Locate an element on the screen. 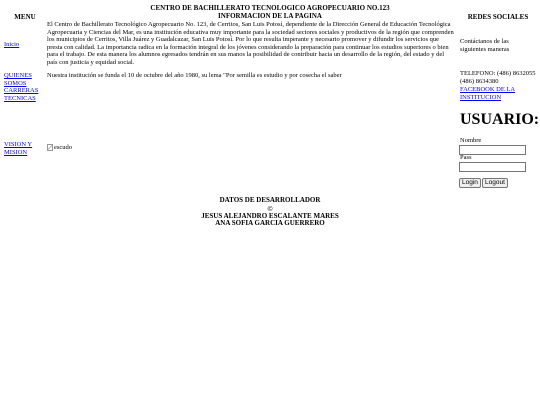 This screenshot has height=405, width=540. contact-text: Contáctanos de las siguientes maneras is located at coordinates (485, 45).